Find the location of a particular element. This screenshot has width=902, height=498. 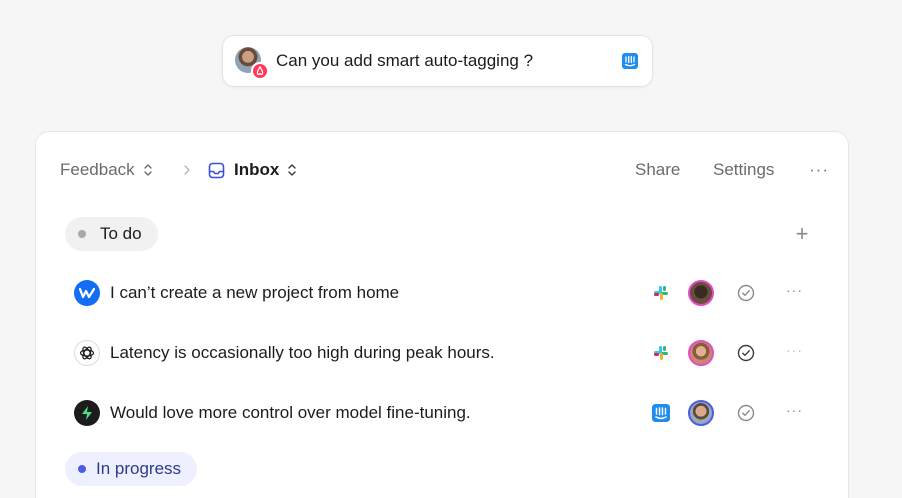

breadcrumb-feedback: Feedback is located at coordinates (106, 170).